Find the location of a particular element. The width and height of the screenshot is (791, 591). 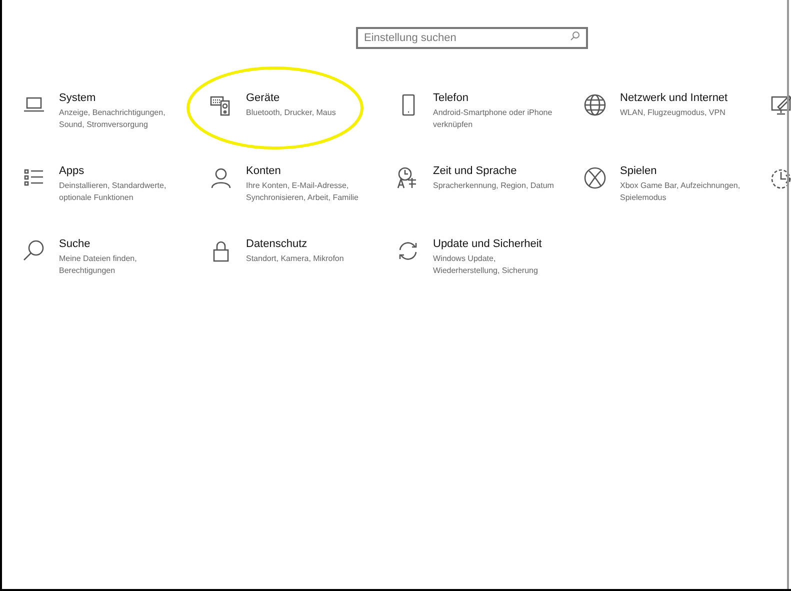

person-icon is located at coordinates (221, 178).